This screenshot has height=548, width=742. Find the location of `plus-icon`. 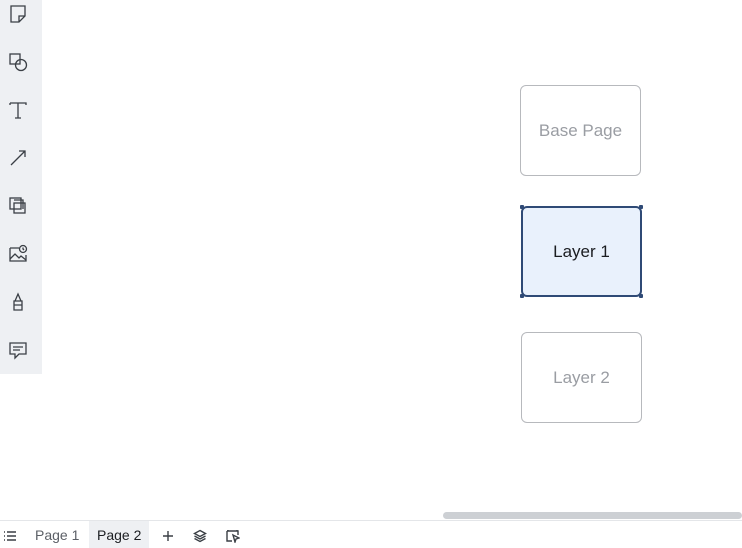

plus-icon is located at coordinates (168, 536).